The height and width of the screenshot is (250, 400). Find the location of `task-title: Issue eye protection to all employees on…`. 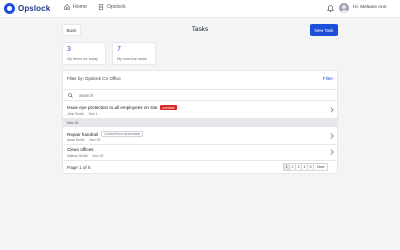

task-title: Issue eye protection to all employees on… is located at coordinates (122, 107).